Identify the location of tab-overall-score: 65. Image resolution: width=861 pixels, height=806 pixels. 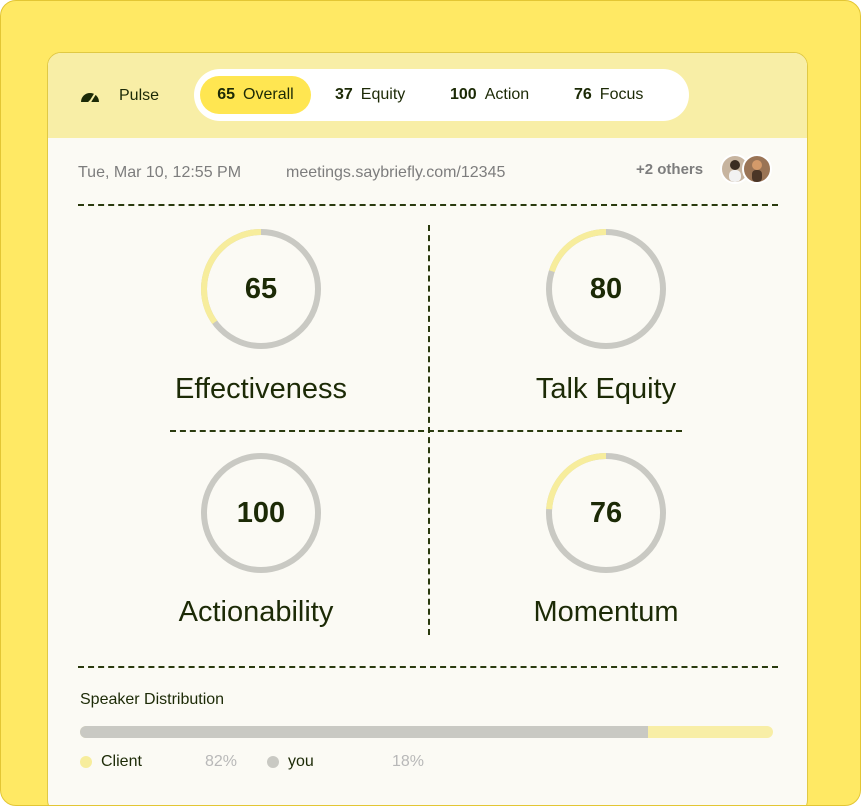
(226, 94).